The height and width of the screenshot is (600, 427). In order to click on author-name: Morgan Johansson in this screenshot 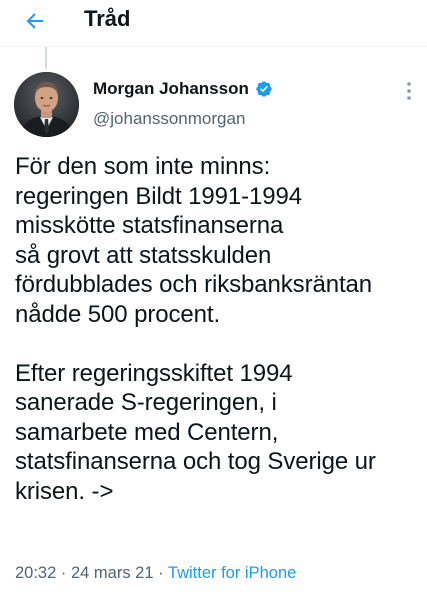, I will do `click(183, 89)`.